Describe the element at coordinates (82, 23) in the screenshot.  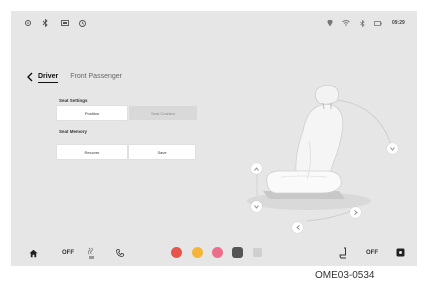
I see `clock-icon` at that location.